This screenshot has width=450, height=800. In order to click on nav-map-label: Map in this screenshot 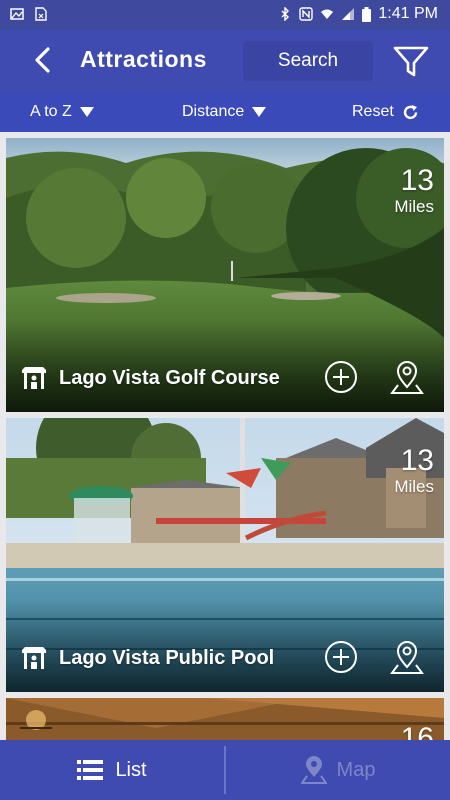, I will do `click(356, 769)`.